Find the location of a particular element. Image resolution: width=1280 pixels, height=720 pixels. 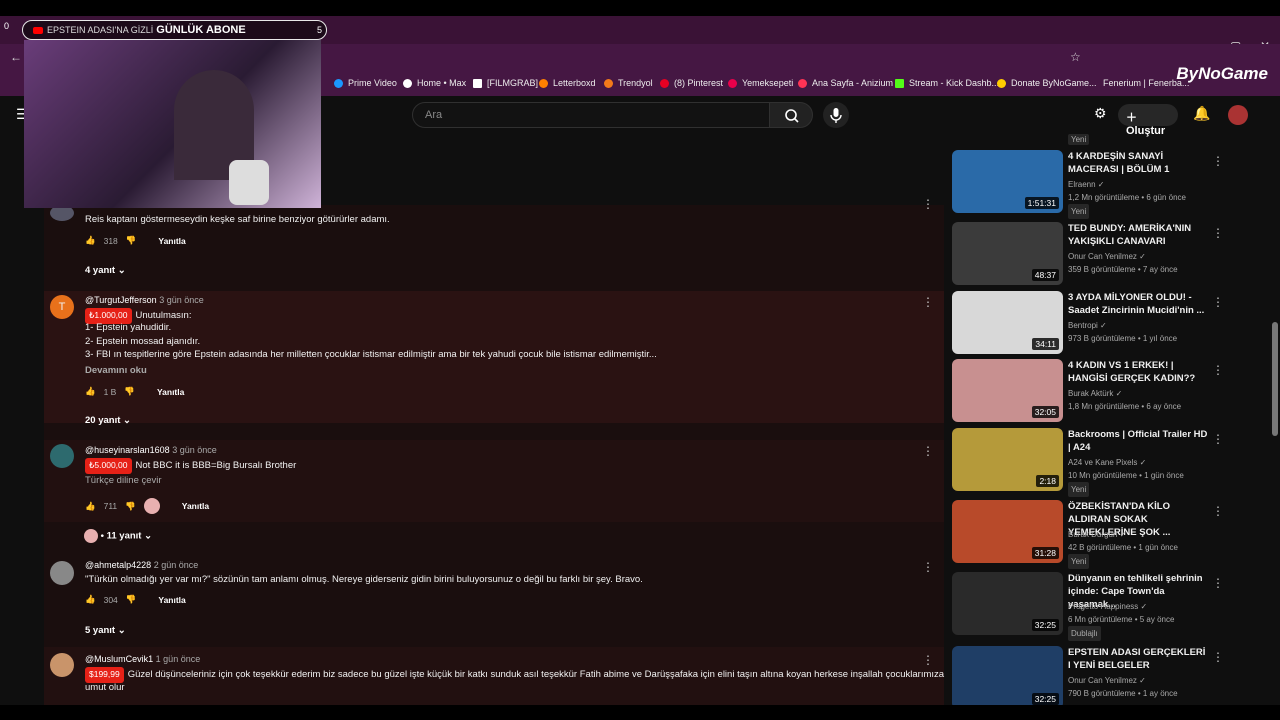

translate-link: Türkçe diline çevir is located at coordinates (123, 481).